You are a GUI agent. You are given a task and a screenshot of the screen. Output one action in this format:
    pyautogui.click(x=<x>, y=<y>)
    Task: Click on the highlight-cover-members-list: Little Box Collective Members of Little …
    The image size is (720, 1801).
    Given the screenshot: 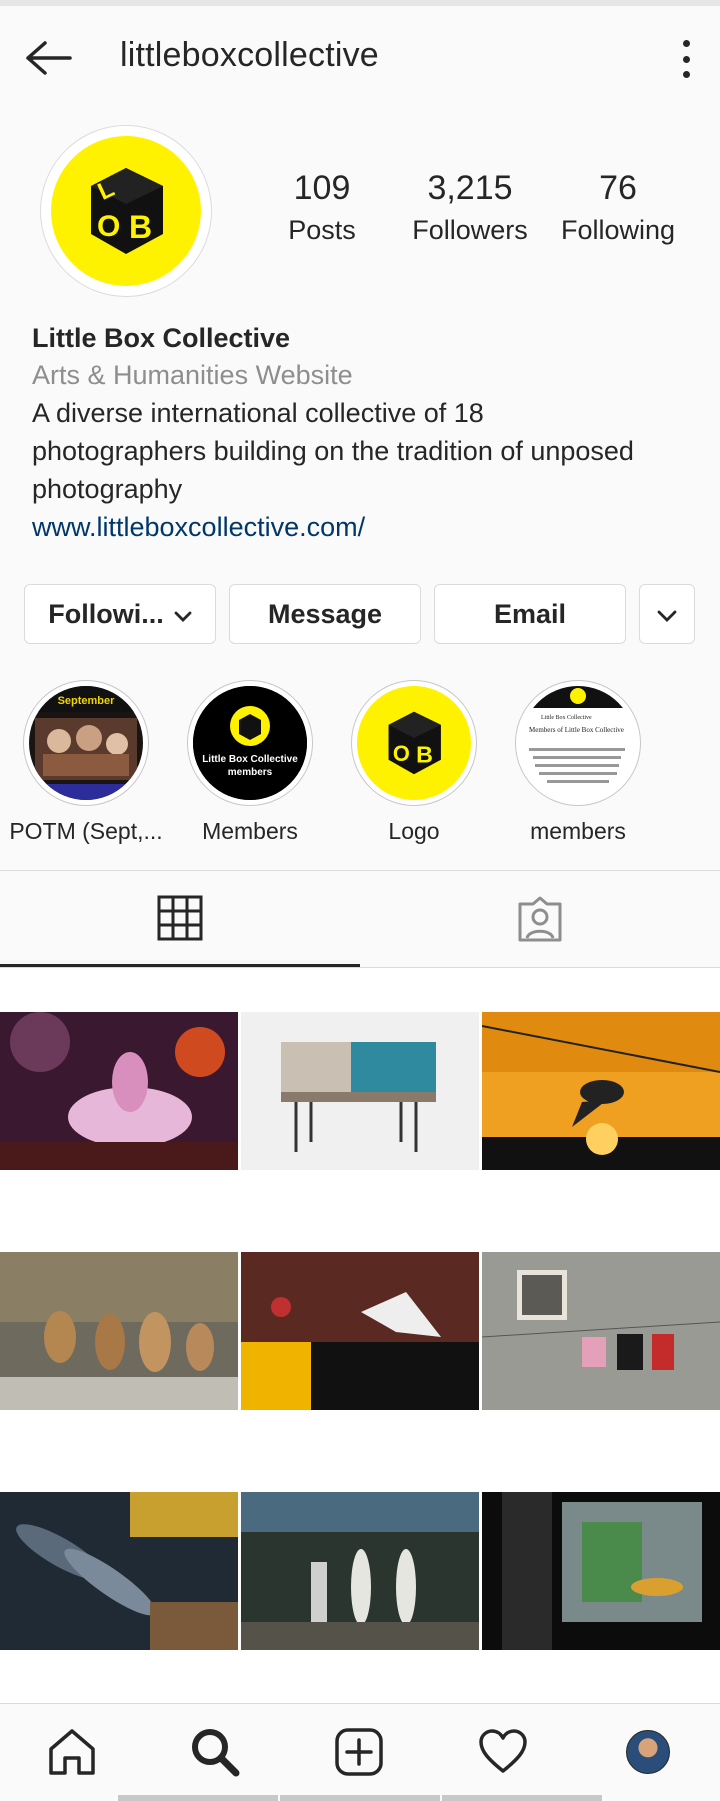 What is the action you would take?
    pyautogui.click(x=578, y=743)
    